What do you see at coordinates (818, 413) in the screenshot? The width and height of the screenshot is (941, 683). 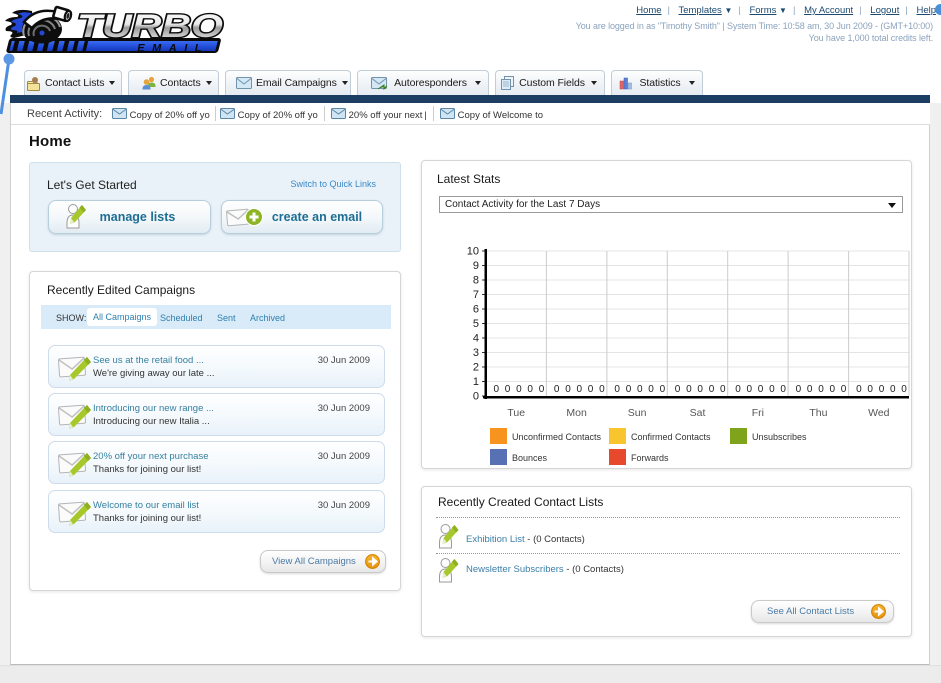 I see `svg-text: Thu` at bounding box center [818, 413].